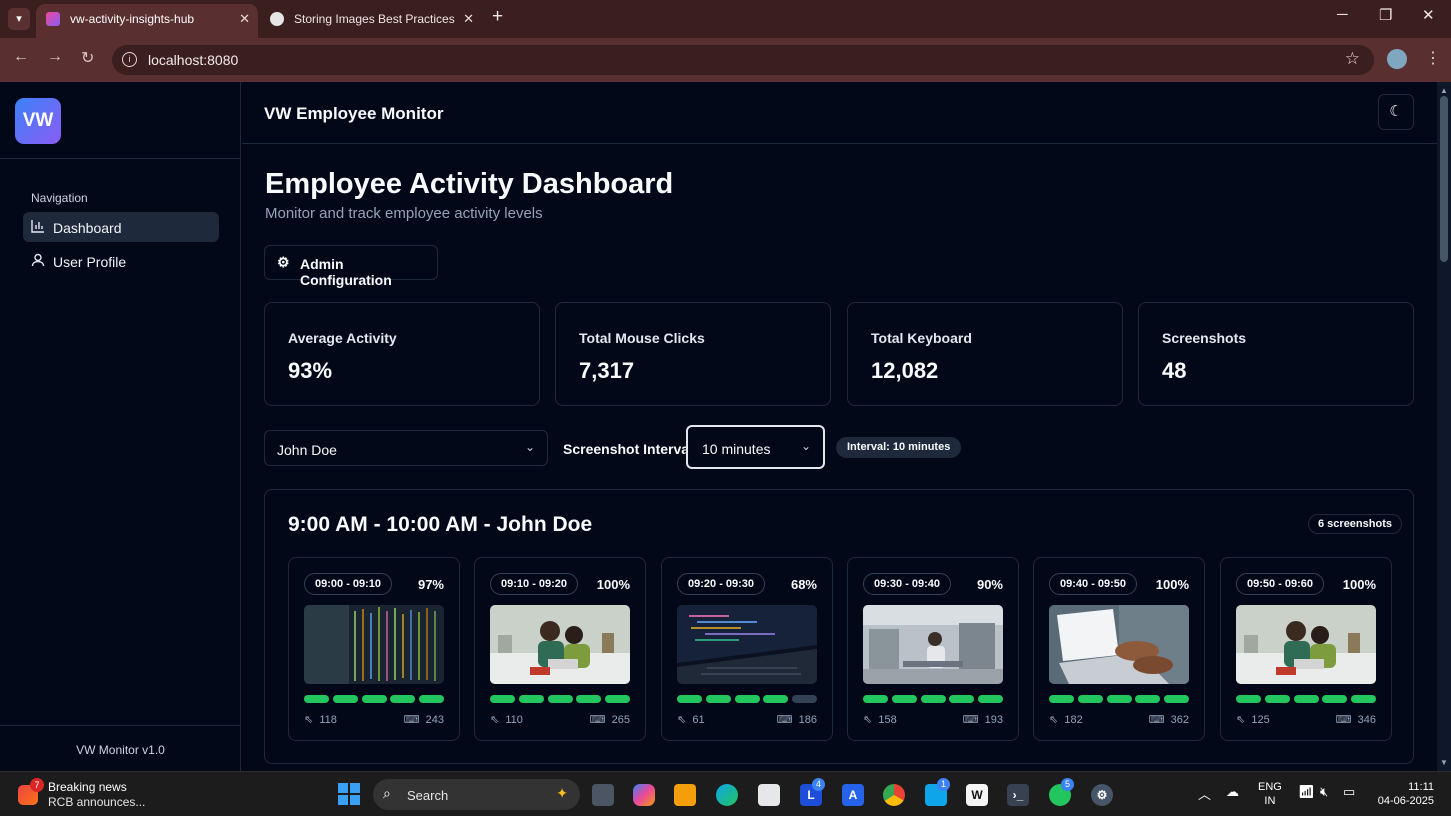 Image resolution: width=1451 pixels, height=816 pixels. Describe the element at coordinates (38, 227) in the screenshot. I see `bar-chart-icon` at that location.